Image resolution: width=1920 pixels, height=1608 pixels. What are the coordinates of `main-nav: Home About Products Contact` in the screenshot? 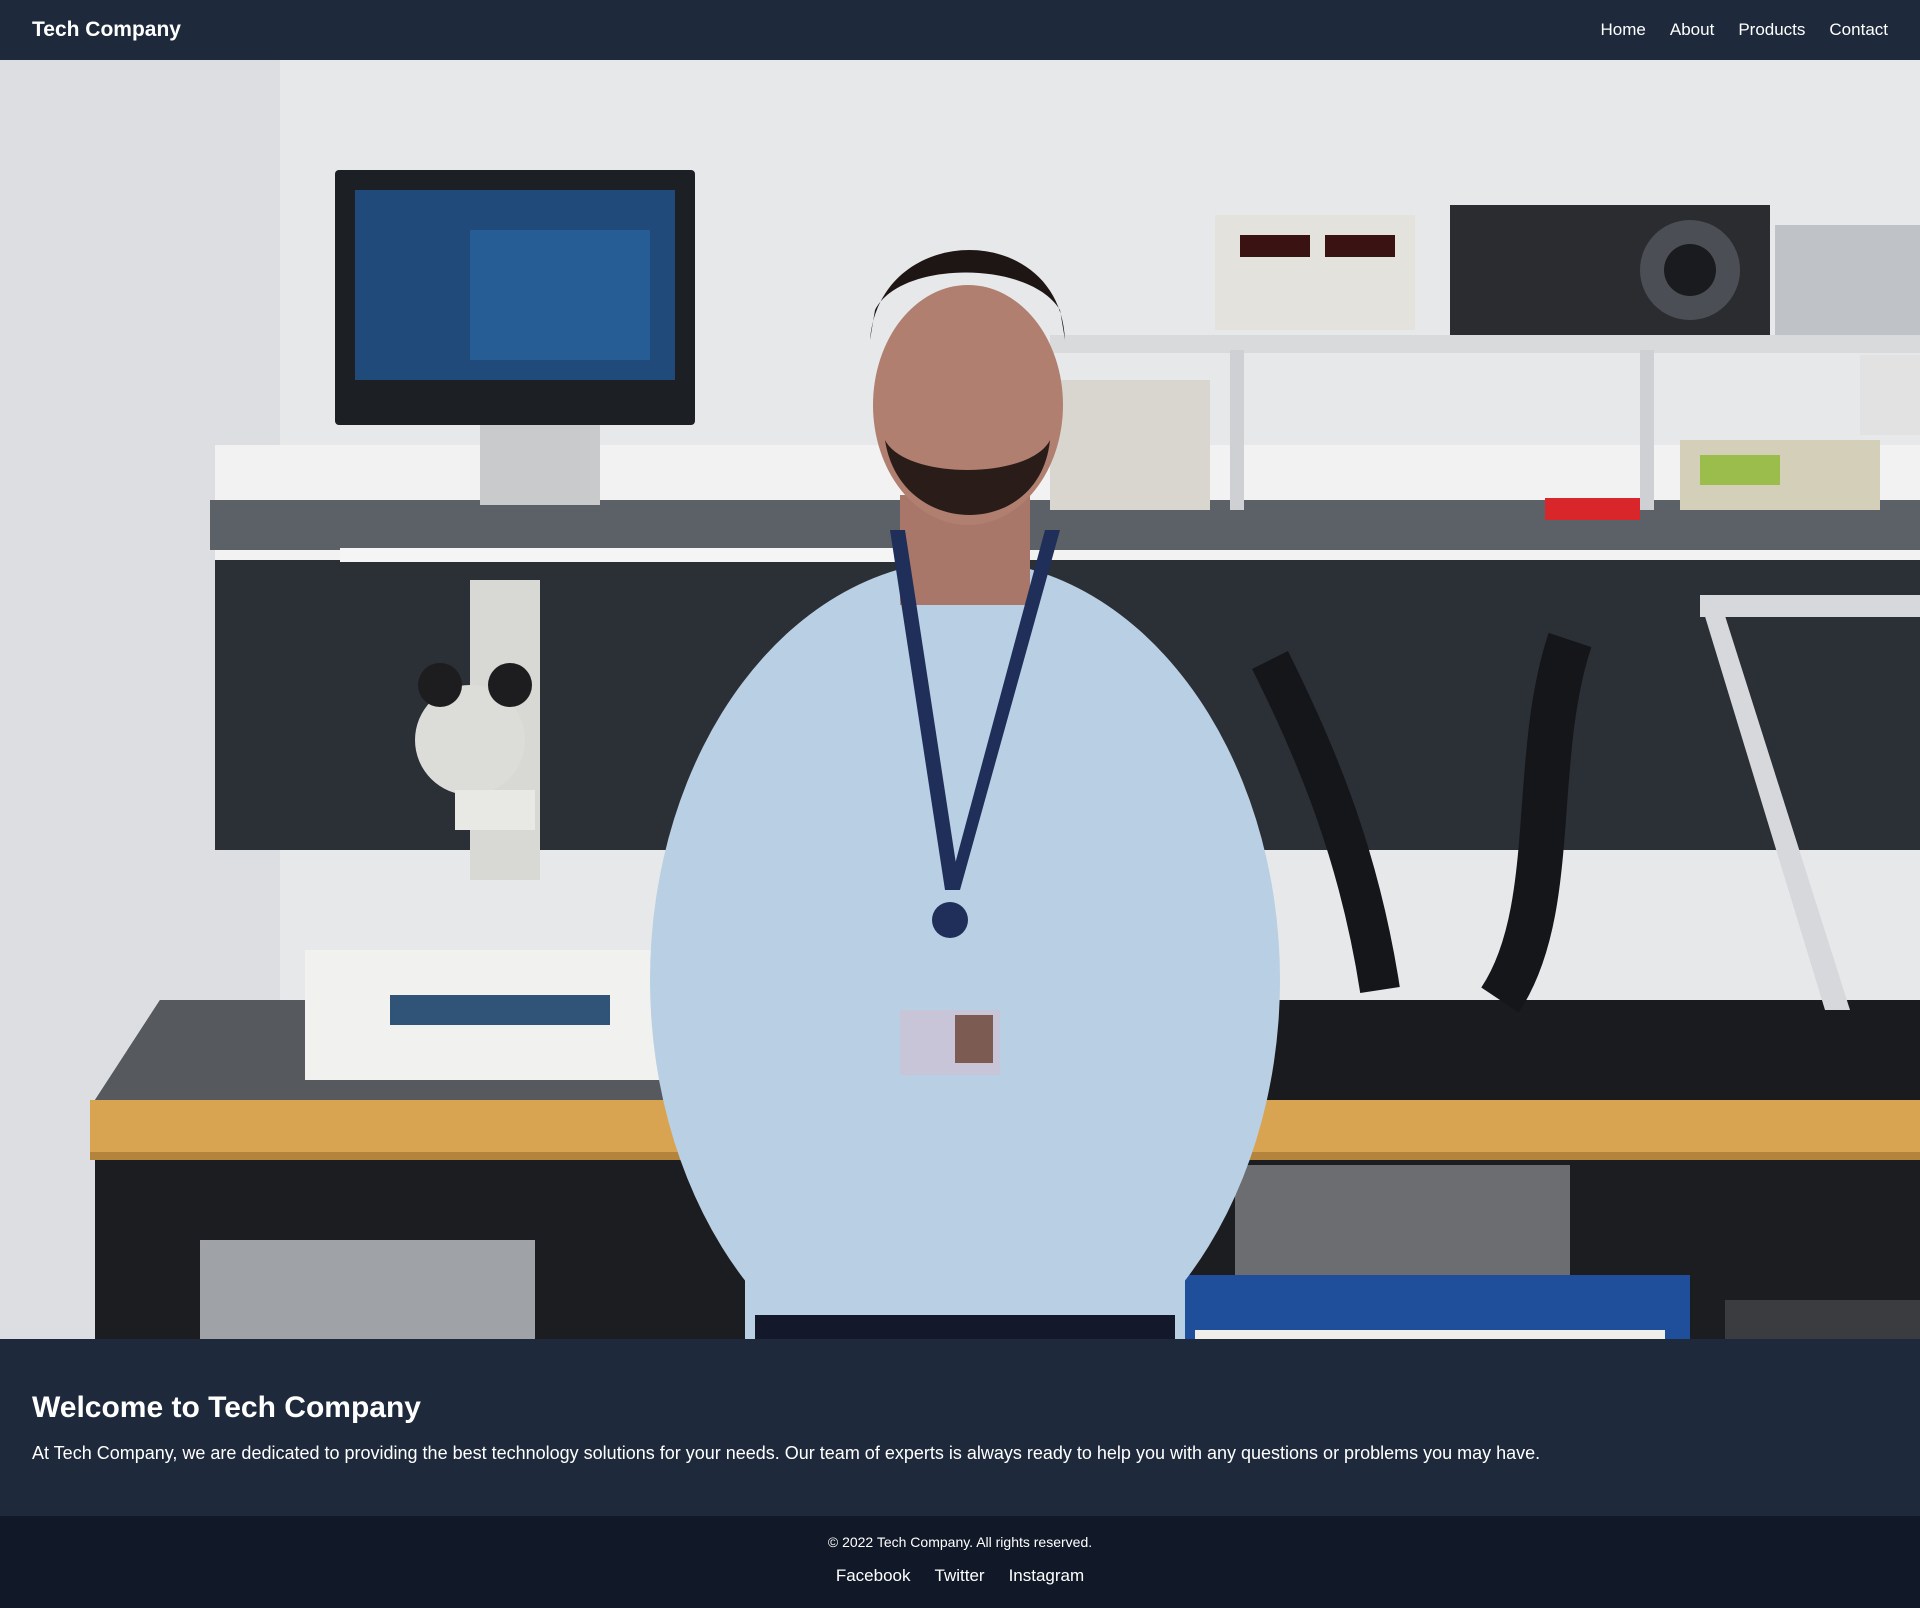 It's located at (1744, 30).